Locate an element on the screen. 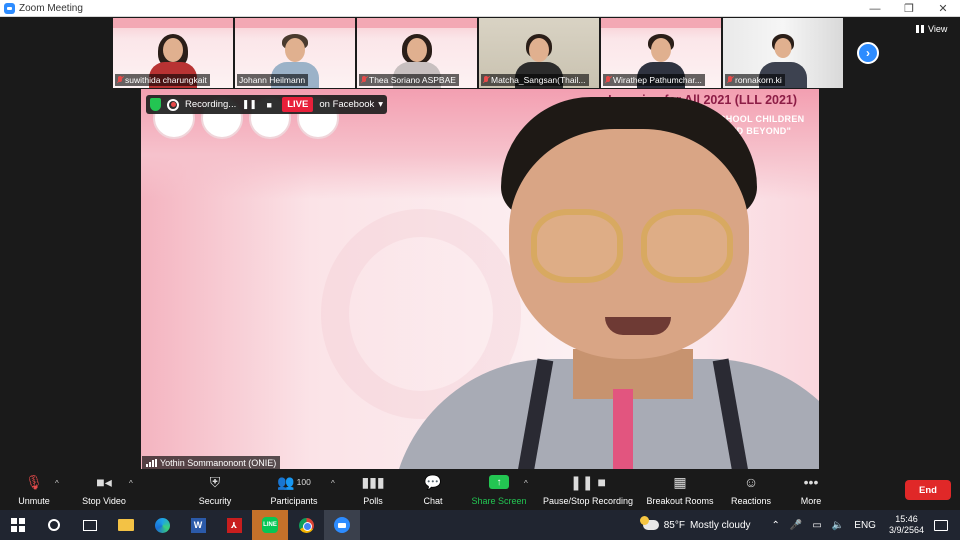  participants-button: 👥 100 Participants is located at coordinates (294, 490).